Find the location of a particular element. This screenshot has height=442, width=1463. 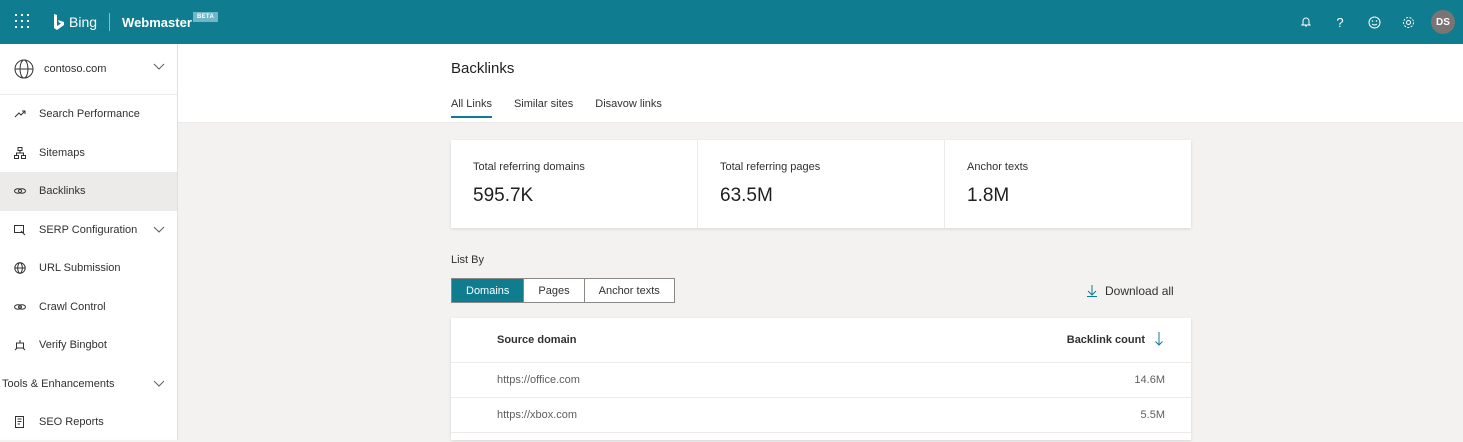

table-row: https://office.com 14.6M is located at coordinates (821, 380).